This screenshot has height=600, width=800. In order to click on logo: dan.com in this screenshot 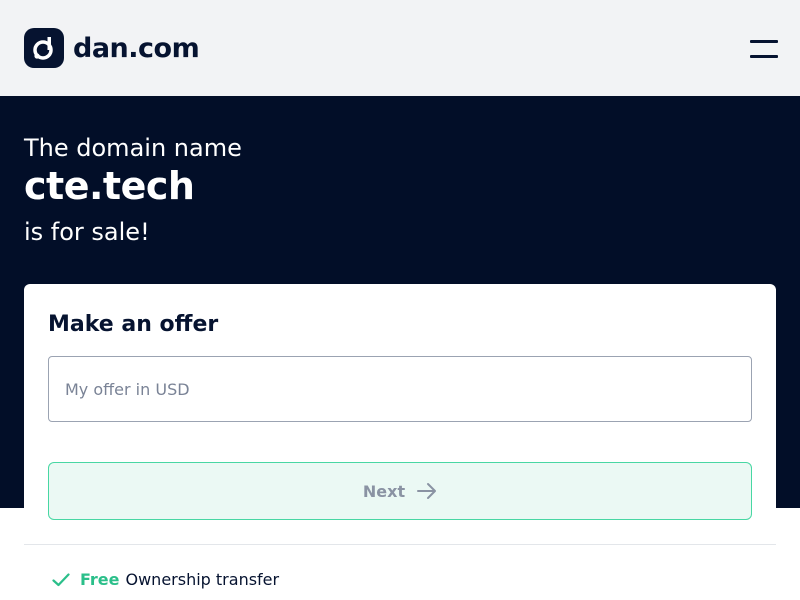, I will do `click(112, 48)`.